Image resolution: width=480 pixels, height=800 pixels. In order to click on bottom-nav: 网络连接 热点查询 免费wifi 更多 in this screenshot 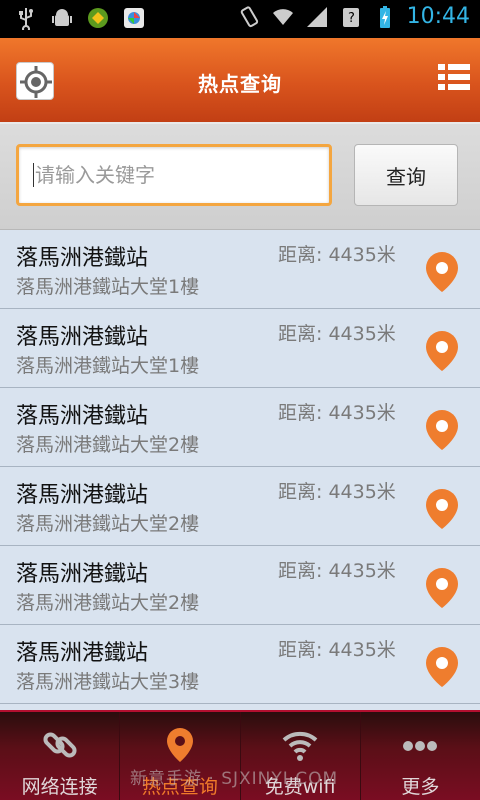, I will do `click(240, 755)`.